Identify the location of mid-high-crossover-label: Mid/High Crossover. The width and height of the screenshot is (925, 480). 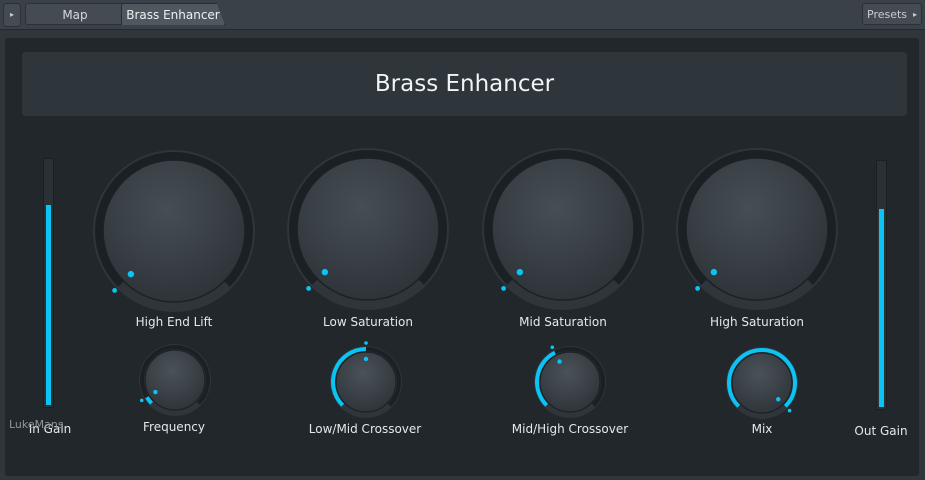
(570, 429).